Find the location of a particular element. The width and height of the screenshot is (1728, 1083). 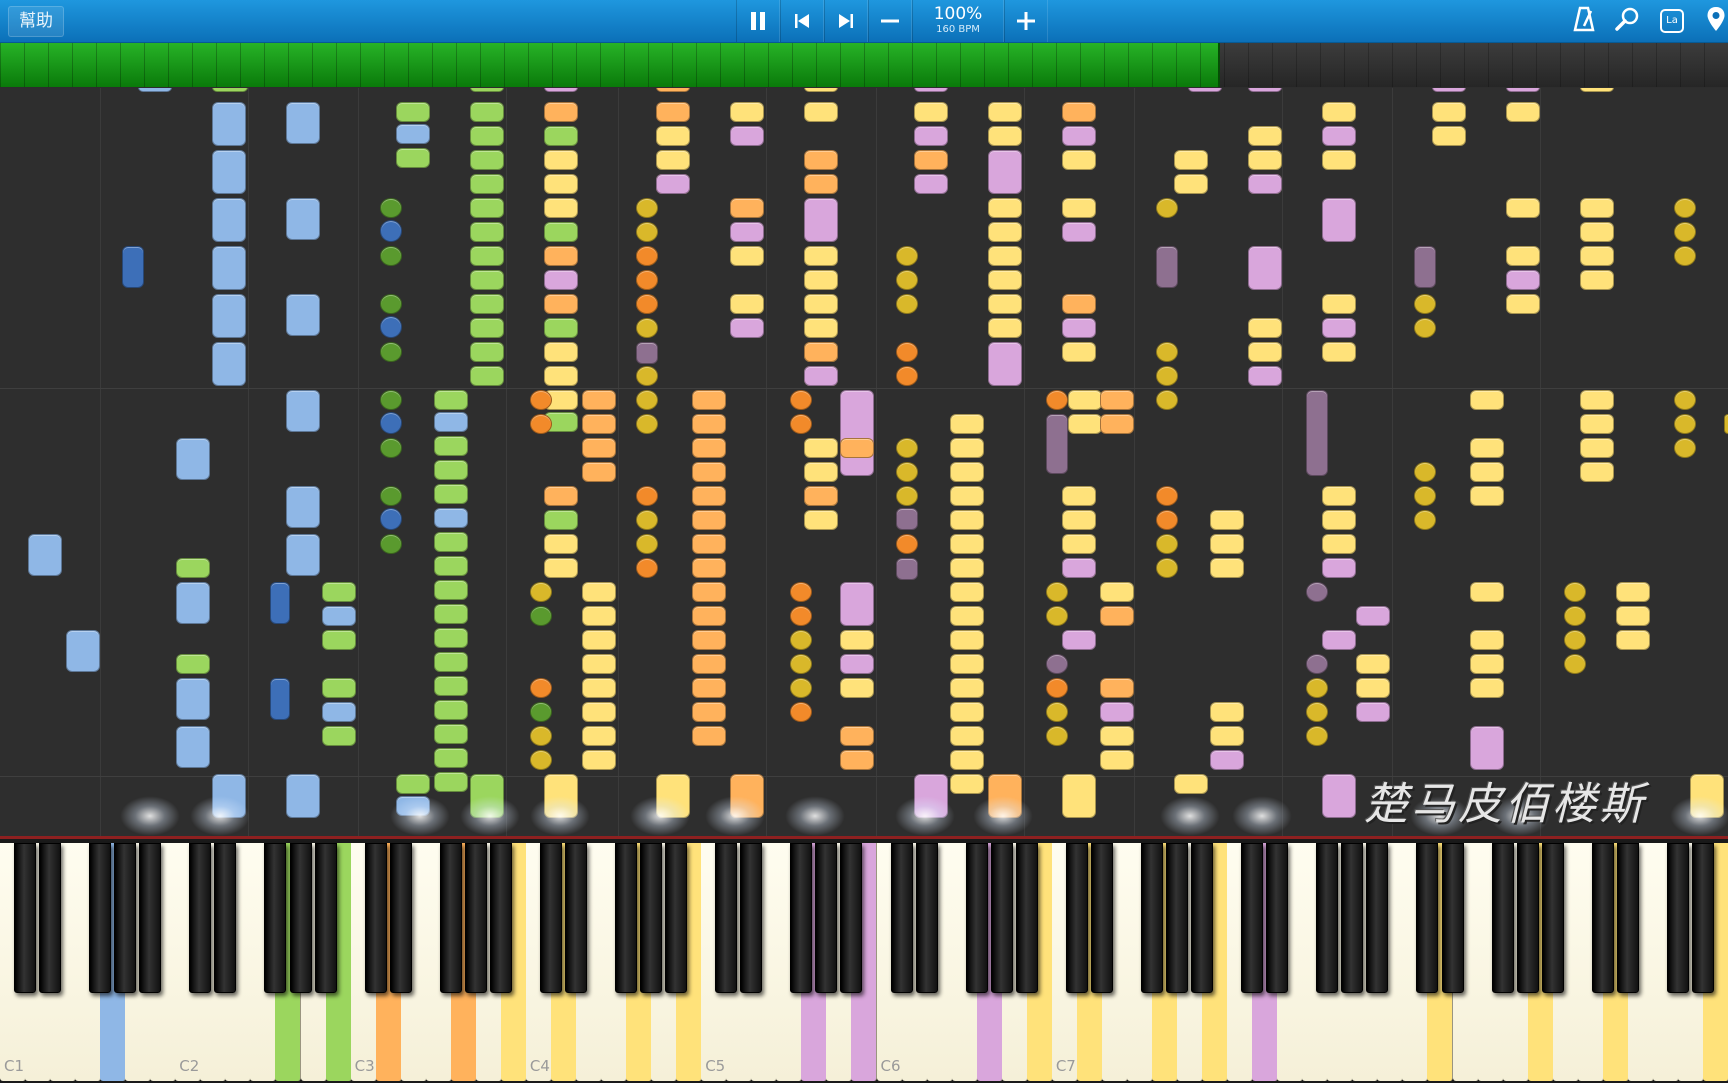

faster-button is located at coordinates (1026, 21).